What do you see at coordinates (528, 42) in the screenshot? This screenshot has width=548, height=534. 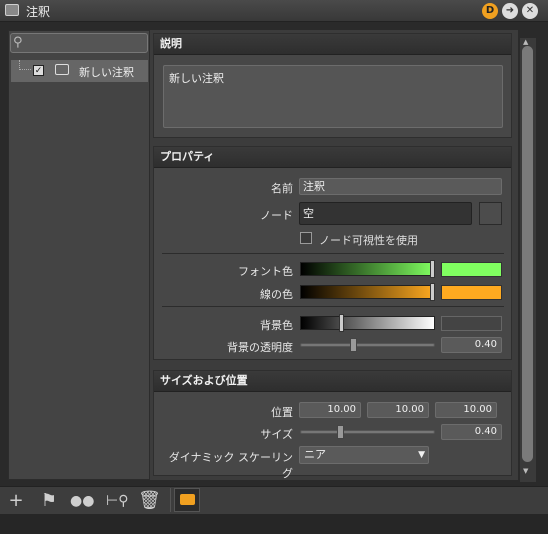 I see `scroll-up-icon: ▲` at bounding box center [528, 42].